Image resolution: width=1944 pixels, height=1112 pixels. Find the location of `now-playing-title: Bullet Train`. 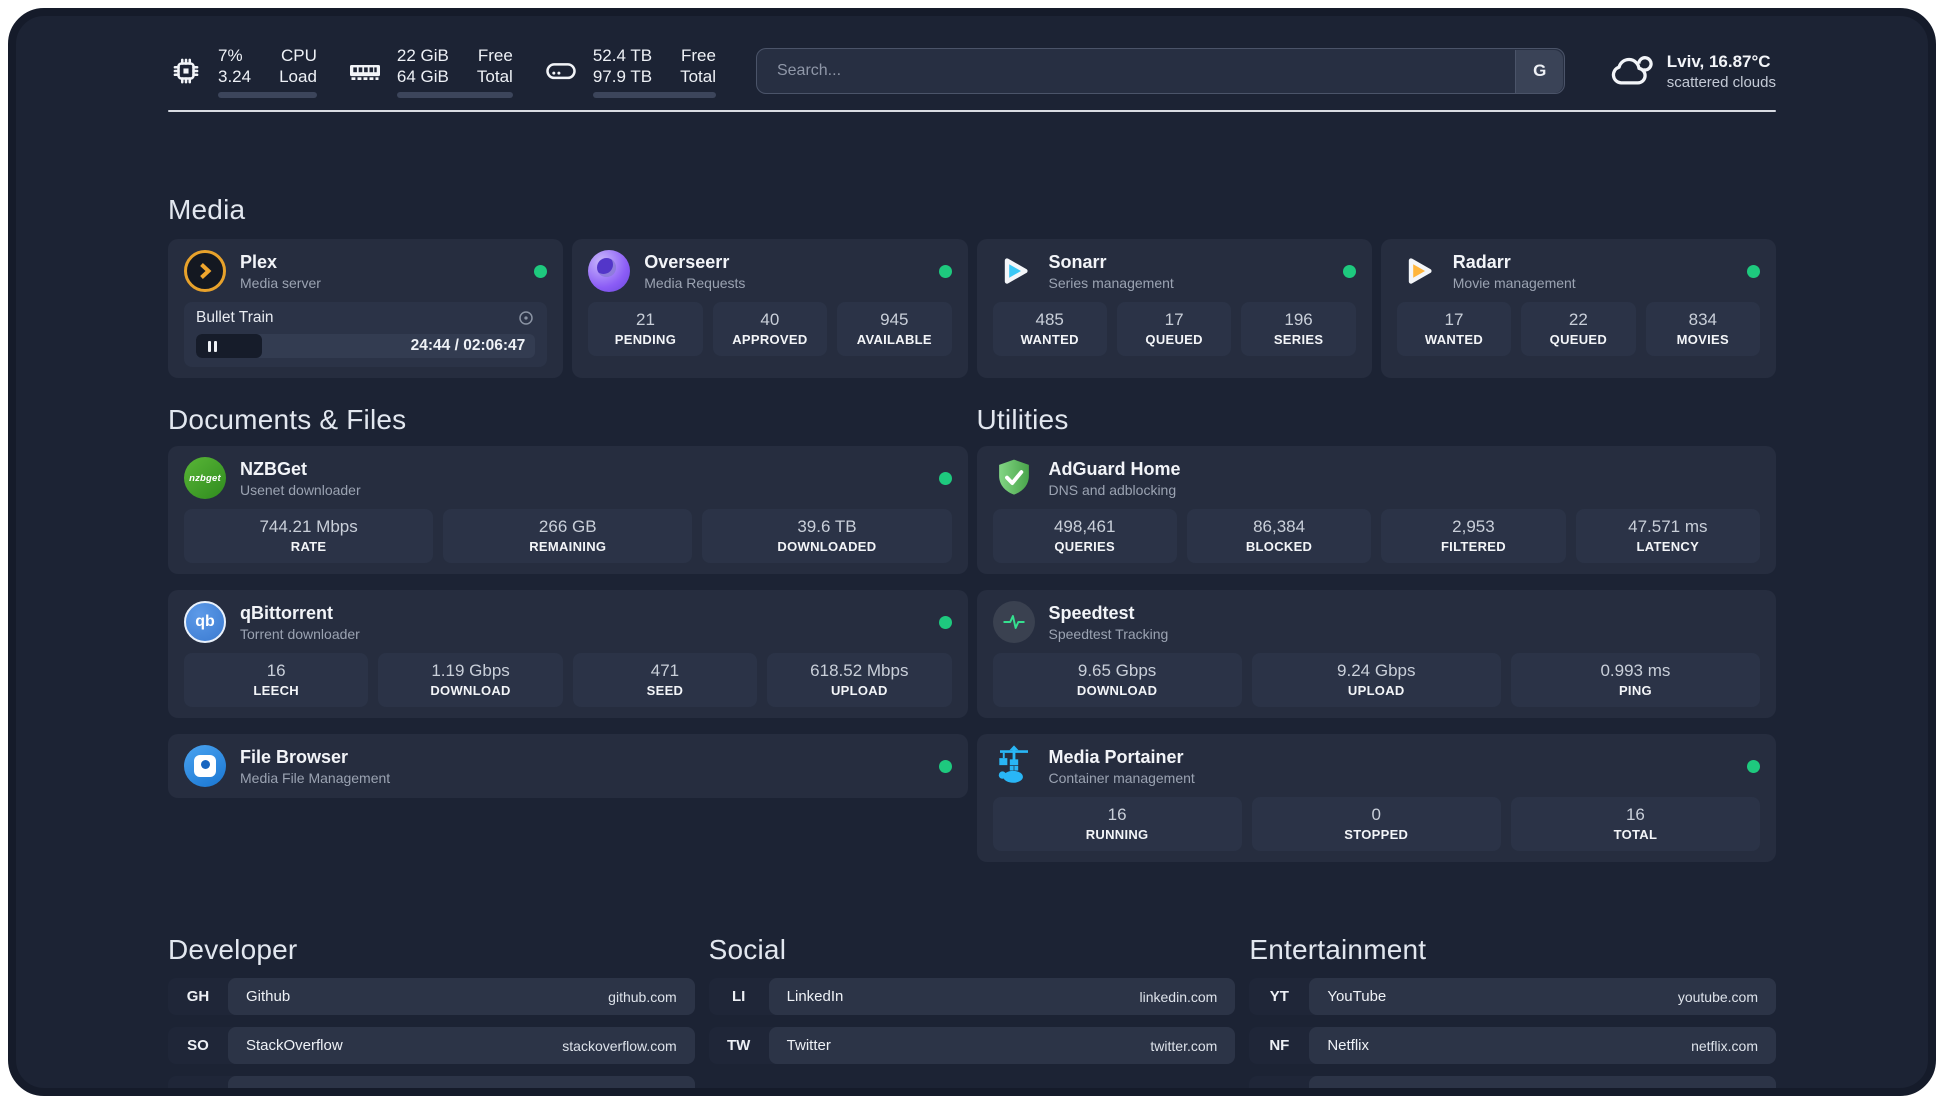

now-playing-title: Bullet Train is located at coordinates (235, 317).